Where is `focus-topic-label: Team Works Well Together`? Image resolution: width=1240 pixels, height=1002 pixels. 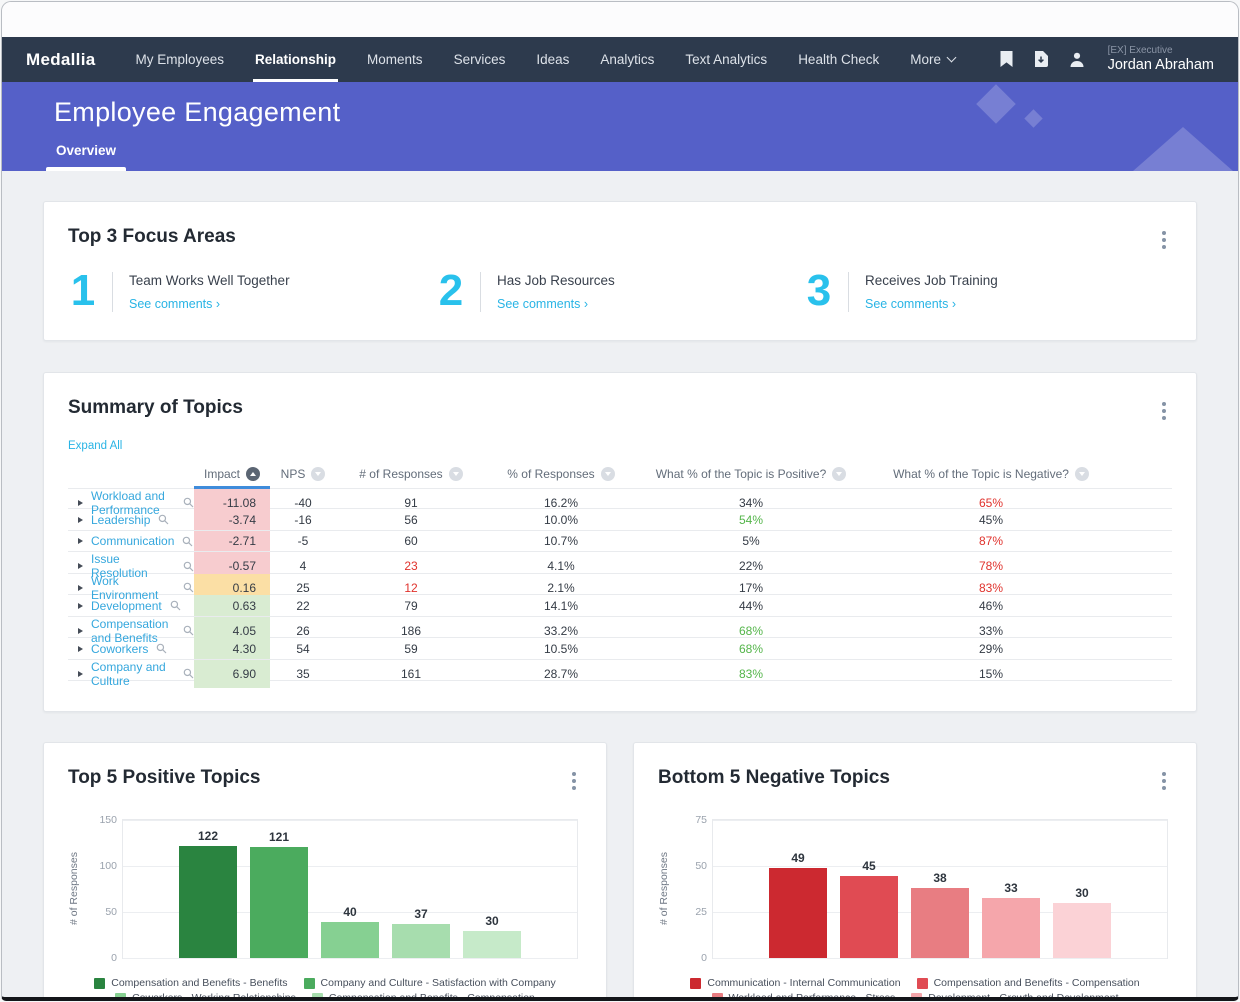 focus-topic-label: Team Works Well Together is located at coordinates (209, 280).